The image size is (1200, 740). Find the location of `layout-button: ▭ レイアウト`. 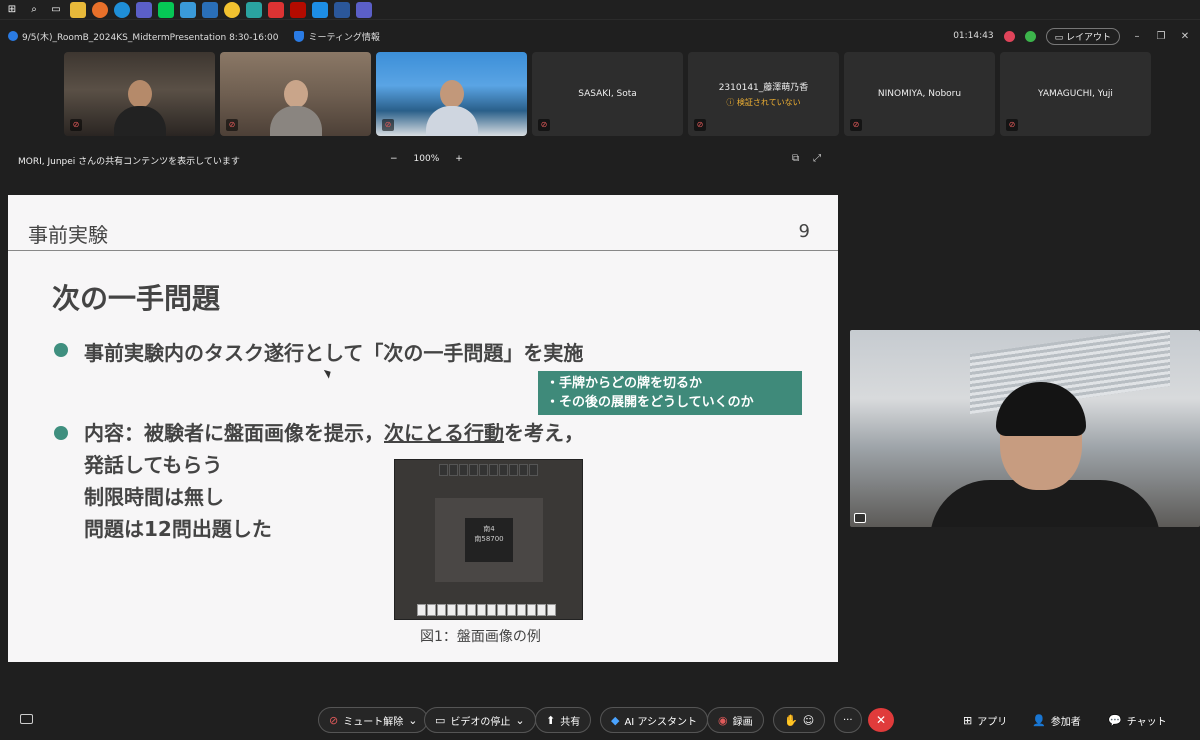

layout-button: ▭ レイアウト is located at coordinates (1082, 36).